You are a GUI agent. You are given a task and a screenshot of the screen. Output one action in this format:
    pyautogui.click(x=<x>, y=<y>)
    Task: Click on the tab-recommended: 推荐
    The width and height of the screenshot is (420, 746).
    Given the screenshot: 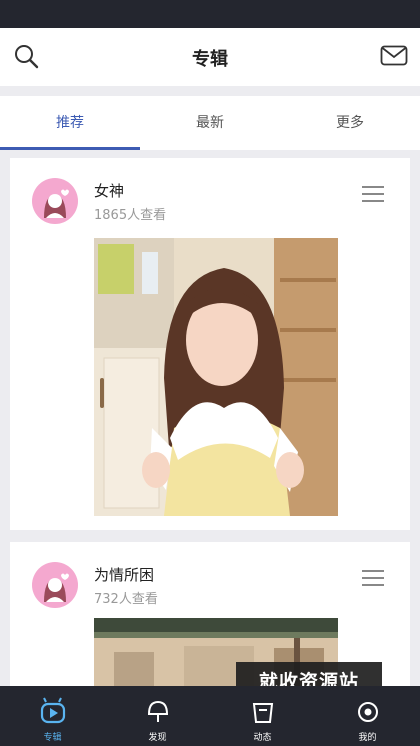 What is the action you would take?
    pyautogui.click(x=70, y=123)
    